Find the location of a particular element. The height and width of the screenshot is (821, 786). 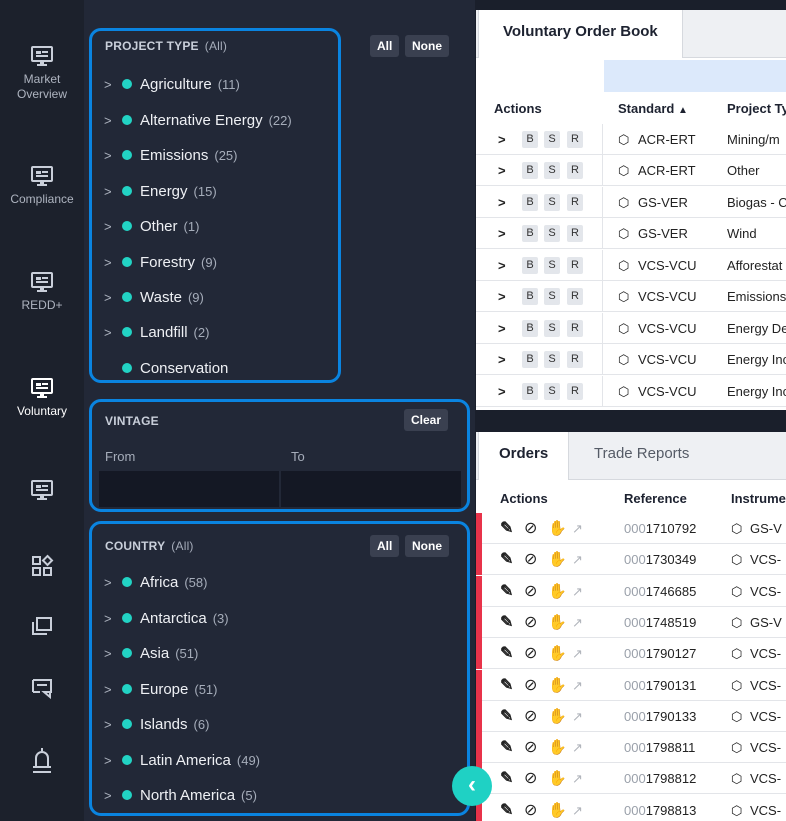

nav-monitor is located at coordinates (42, 490).